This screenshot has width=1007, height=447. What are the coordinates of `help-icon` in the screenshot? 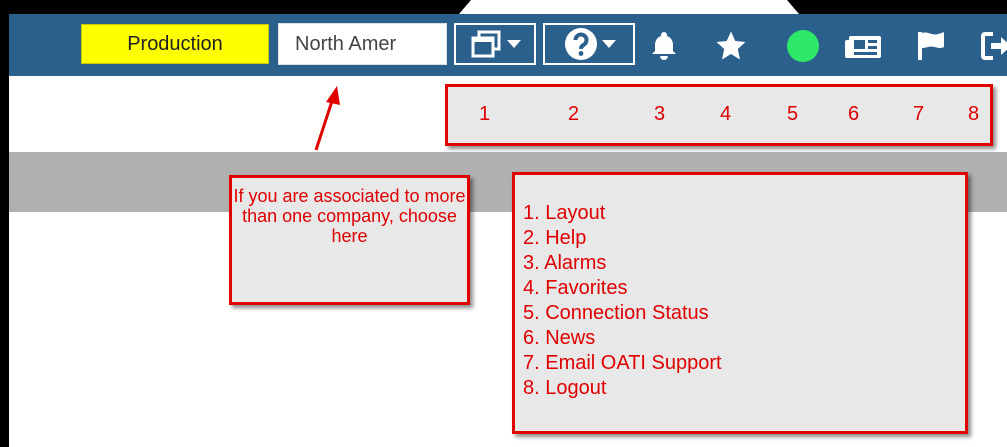 It's located at (580, 44).